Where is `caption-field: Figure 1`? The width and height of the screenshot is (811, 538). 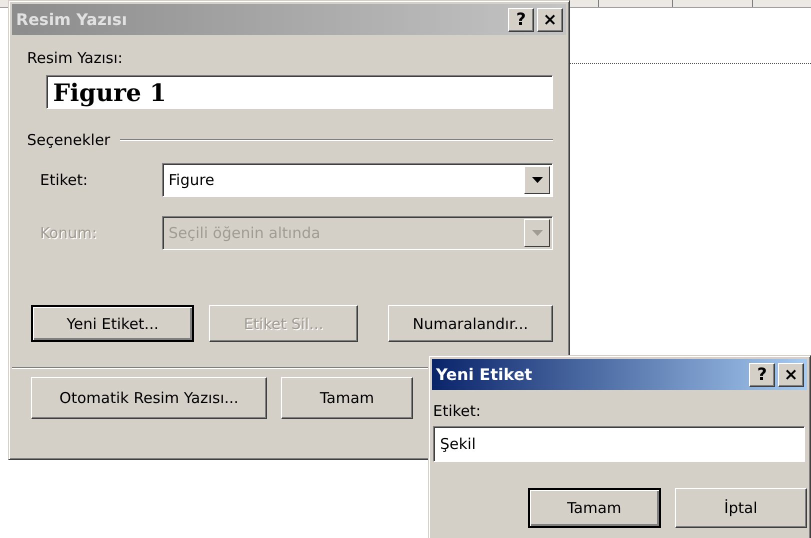 caption-field: Figure 1 is located at coordinates (299, 92).